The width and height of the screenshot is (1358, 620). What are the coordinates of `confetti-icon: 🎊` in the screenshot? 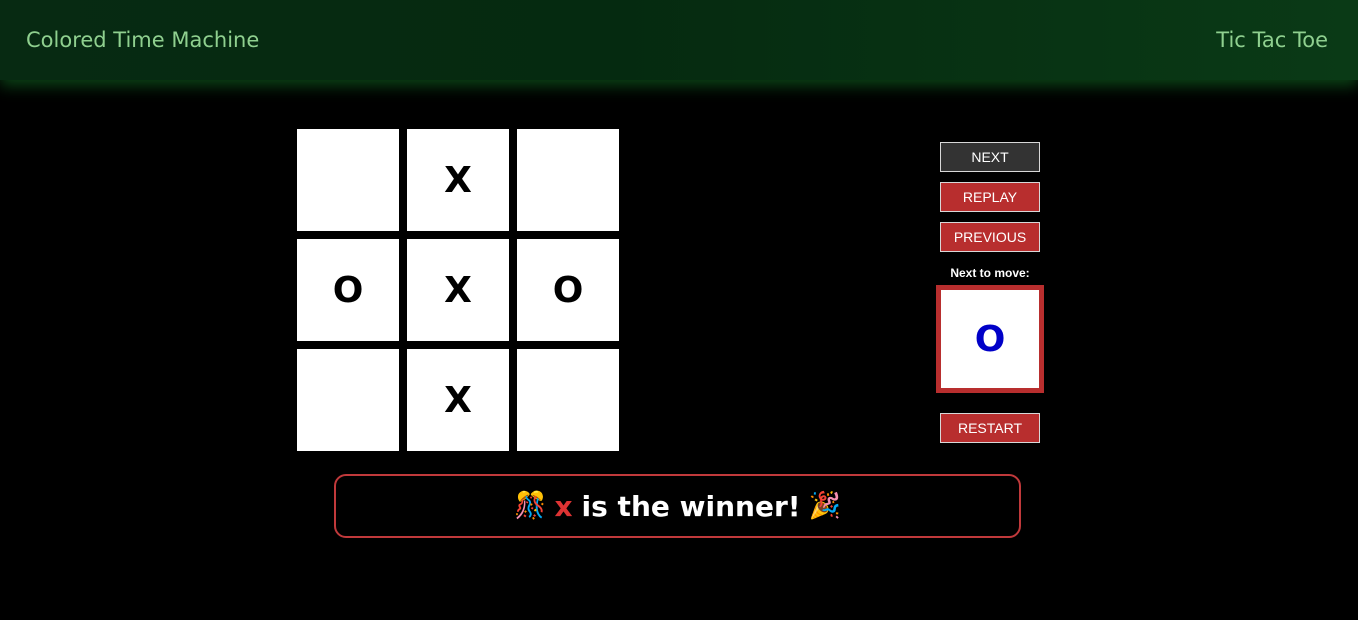 It's located at (530, 506).